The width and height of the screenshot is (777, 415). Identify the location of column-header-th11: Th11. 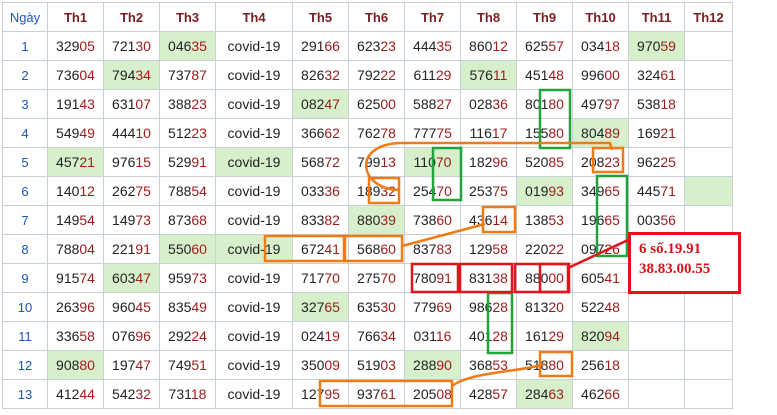
(656, 17).